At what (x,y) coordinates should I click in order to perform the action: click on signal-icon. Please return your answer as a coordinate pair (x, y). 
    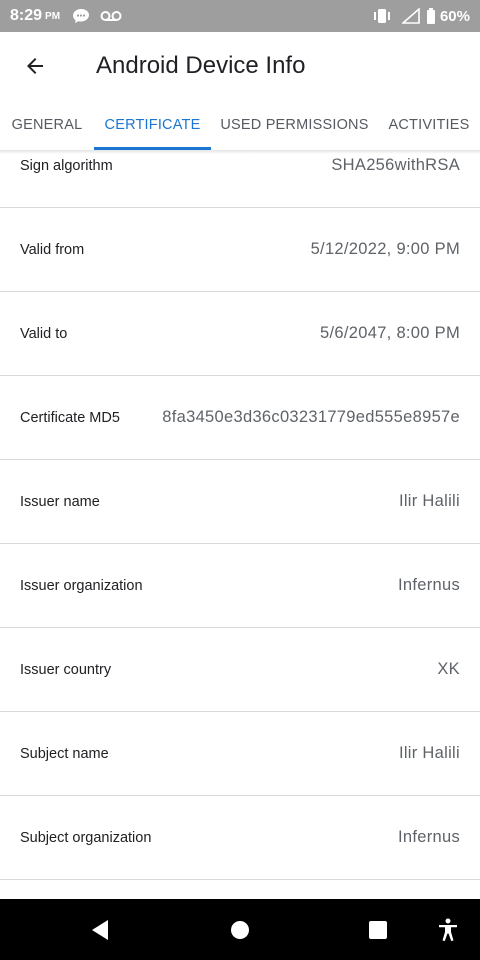
    Looking at the image, I should click on (410, 16).